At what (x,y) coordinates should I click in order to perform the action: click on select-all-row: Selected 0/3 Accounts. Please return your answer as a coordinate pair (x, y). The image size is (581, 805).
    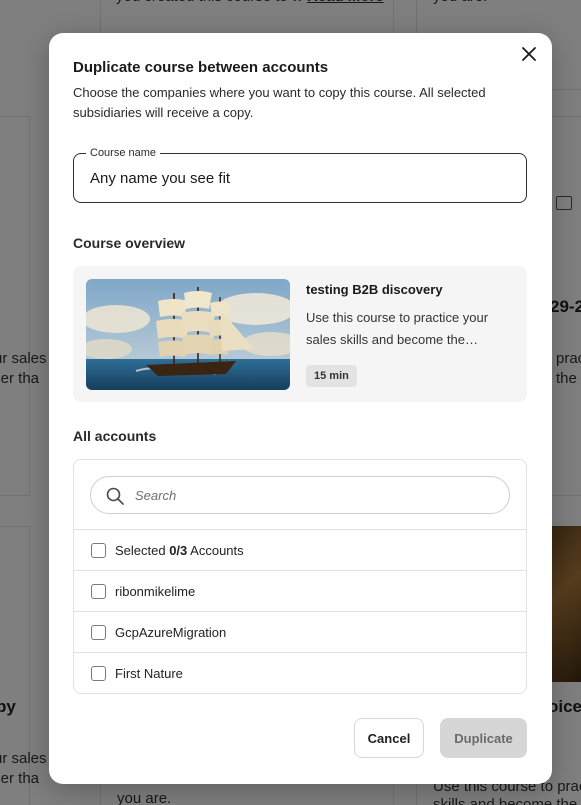
    Looking at the image, I should click on (300, 549).